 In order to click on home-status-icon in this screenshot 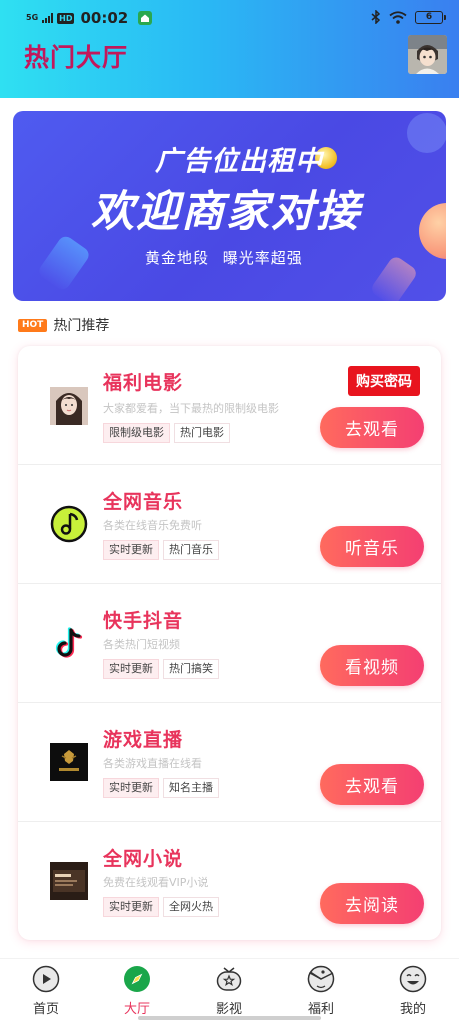, I will do `click(145, 18)`.